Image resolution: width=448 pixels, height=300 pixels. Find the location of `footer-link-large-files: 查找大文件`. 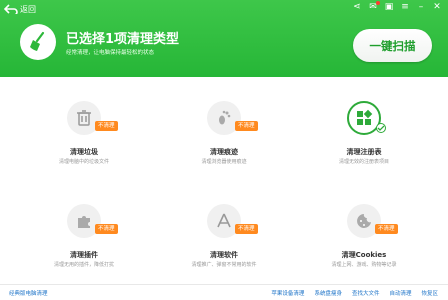

footer-link-large-files: 查找大文件 is located at coordinates (366, 293).